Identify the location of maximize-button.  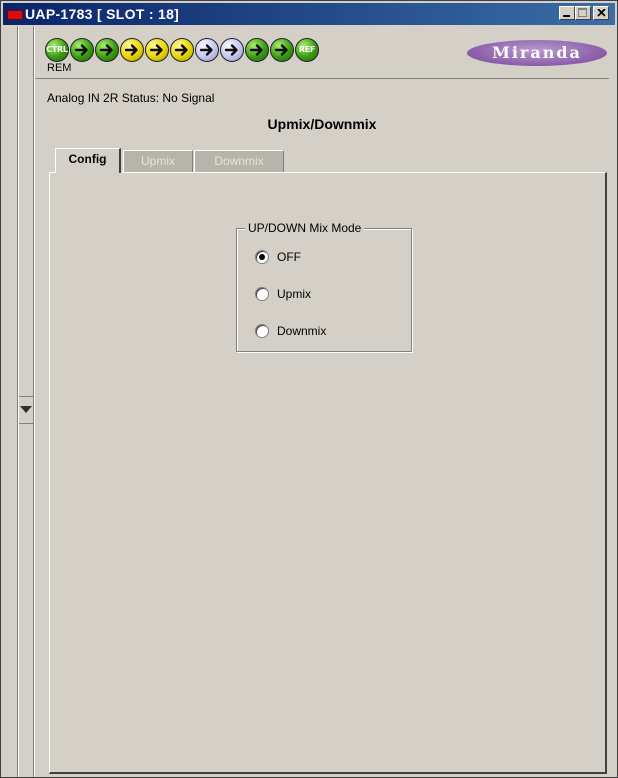
(583, 13).